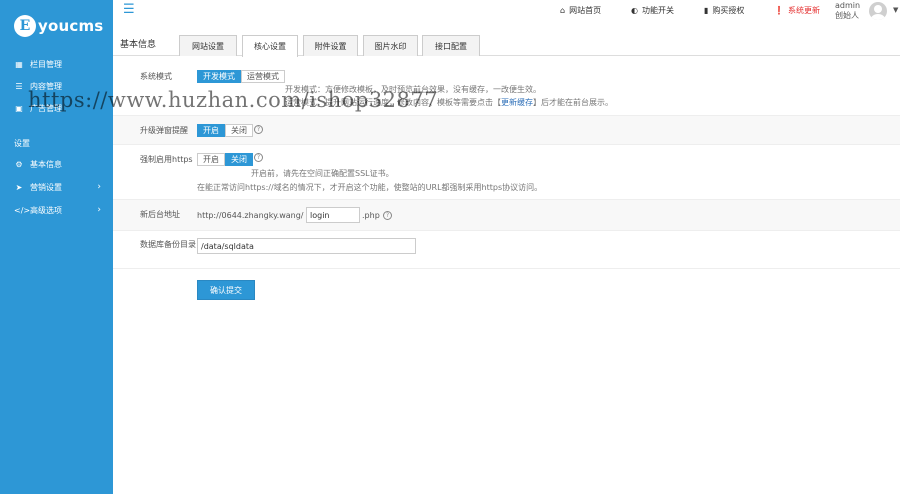 The height and width of the screenshot is (494, 900). Describe the element at coordinates (263, 76) in the screenshot. I see `prod-mode-button: 运营模式` at that location.